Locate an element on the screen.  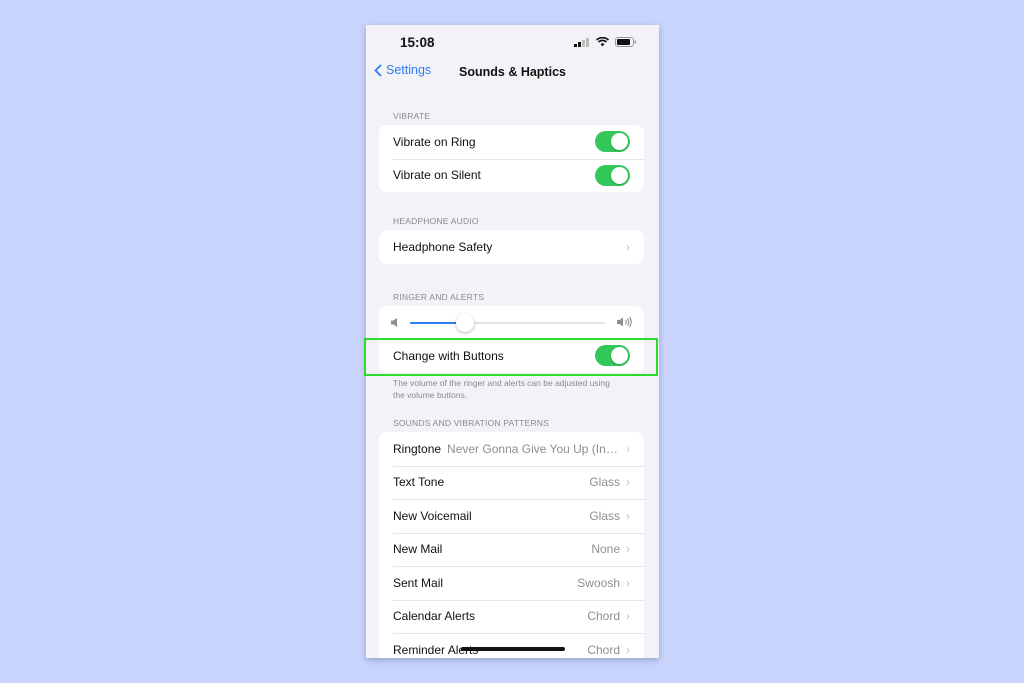
calendar-alerts-row: Calendar Alerts Chord › is located at coordinates (511, 616).